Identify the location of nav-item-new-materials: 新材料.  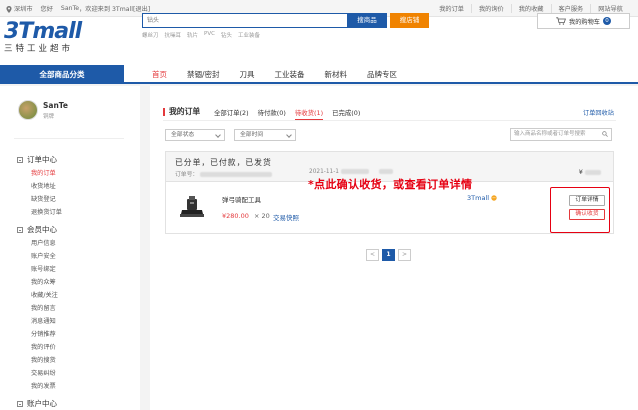
(336, 74).